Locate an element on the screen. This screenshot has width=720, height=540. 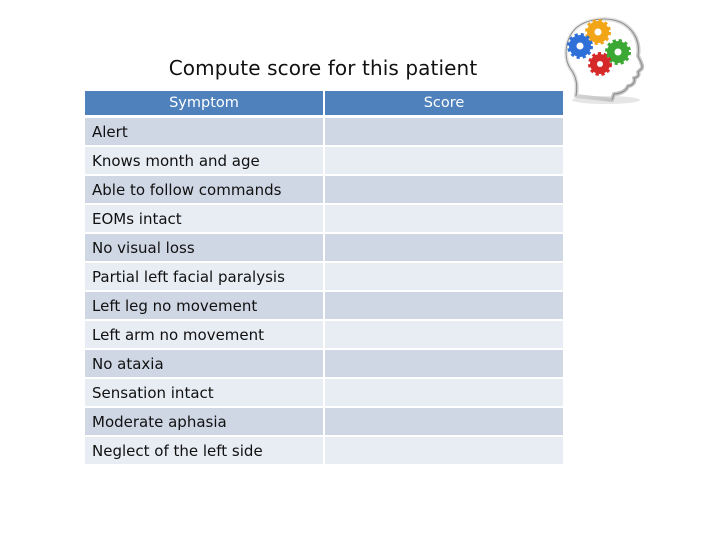
symptom-cell: No visual loss is located at coordinates (204, 248).